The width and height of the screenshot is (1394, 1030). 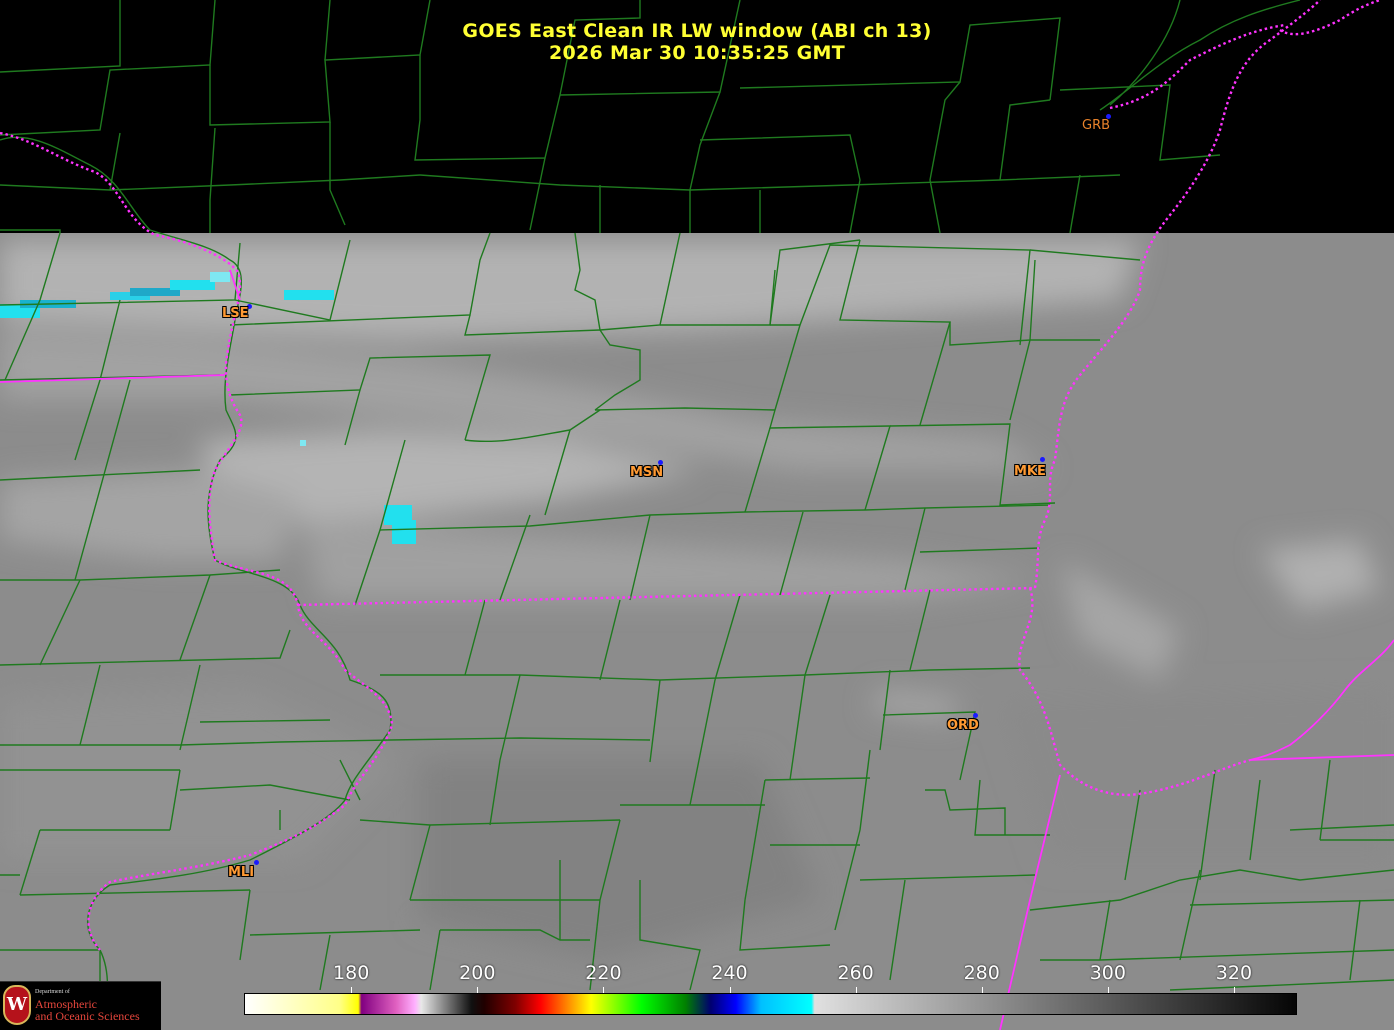 What do you see at coordinates (52, 992) in the screenshot?
I see `logo-dept-line: Department of` at bounding box center [52, 992].